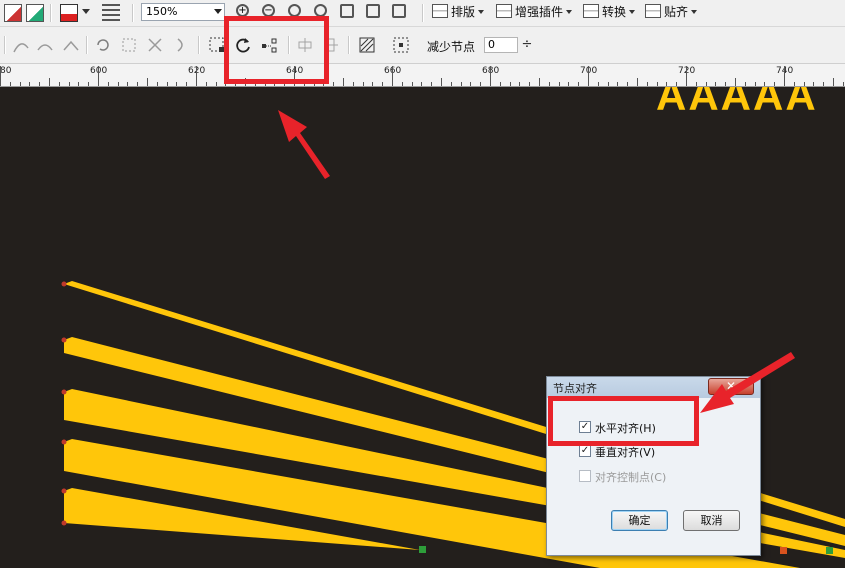 Image resolution: width=845 pixels, height=568 pixels. What do you see at coordinates (451, 47) in the screenshot?
I see `reduce-nodes-label: 减少节点` at bounding box center [451, 47].